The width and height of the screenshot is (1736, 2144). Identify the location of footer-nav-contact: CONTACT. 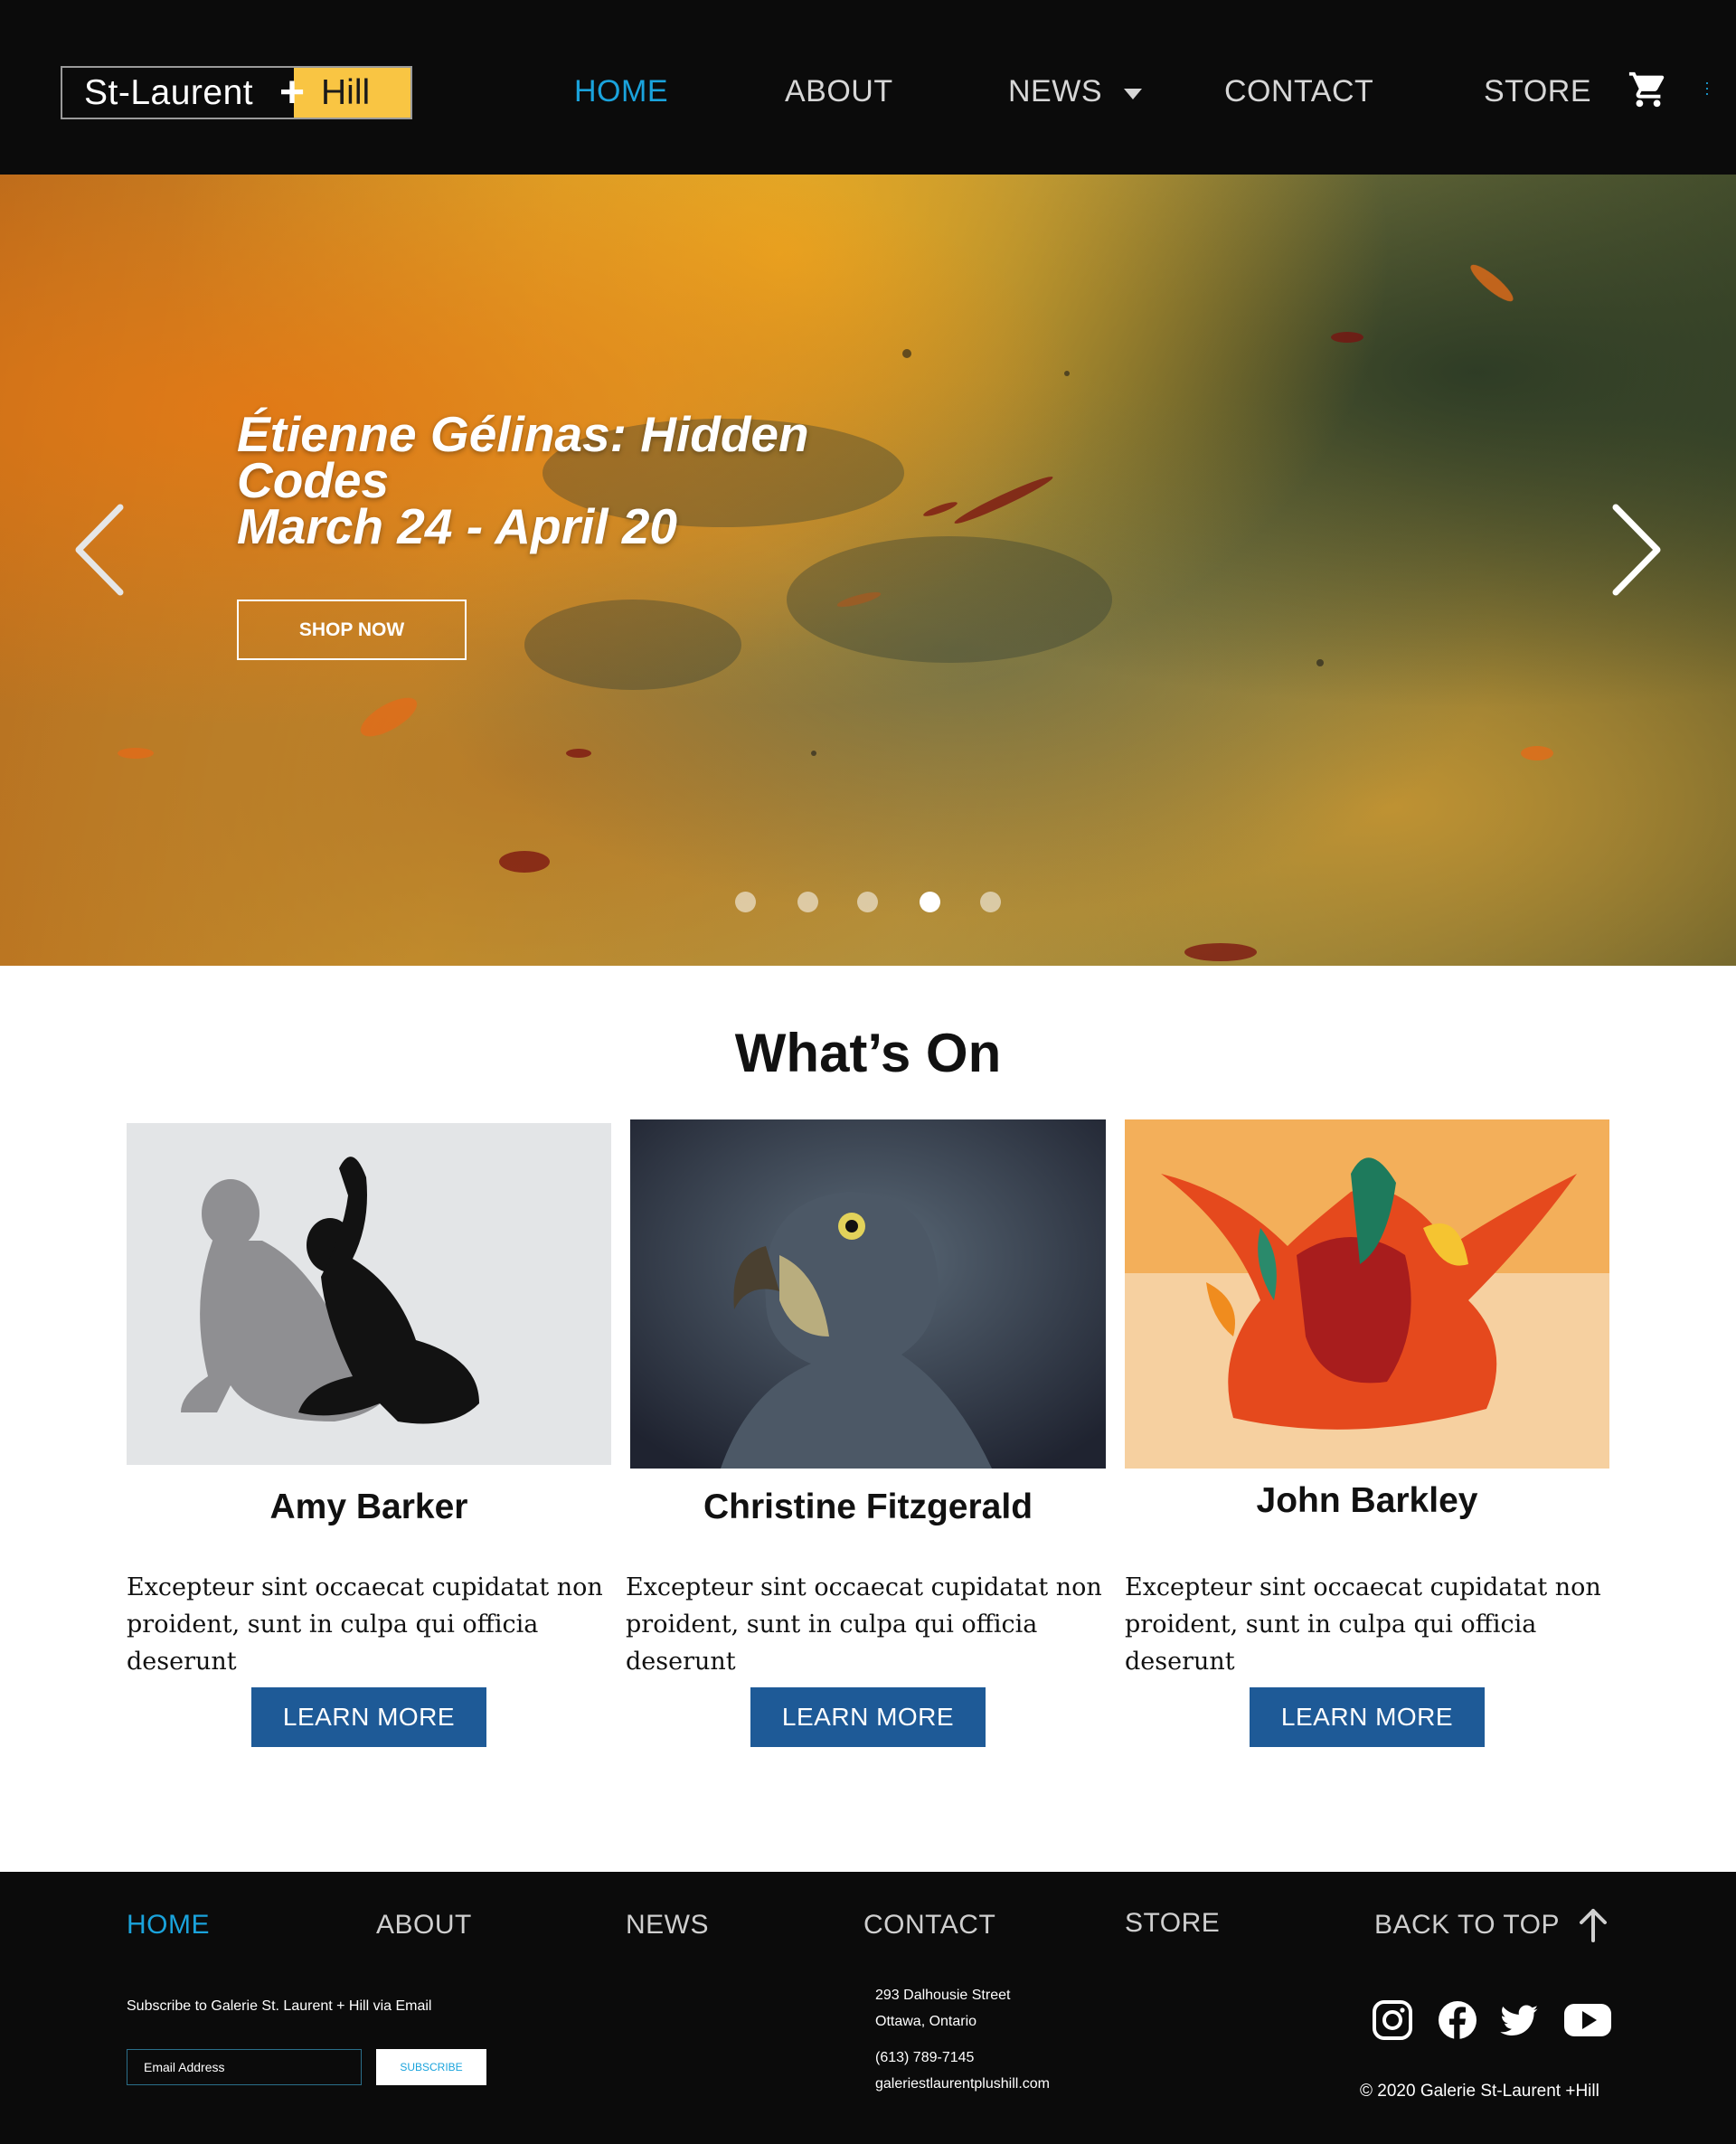
(929, 1925).